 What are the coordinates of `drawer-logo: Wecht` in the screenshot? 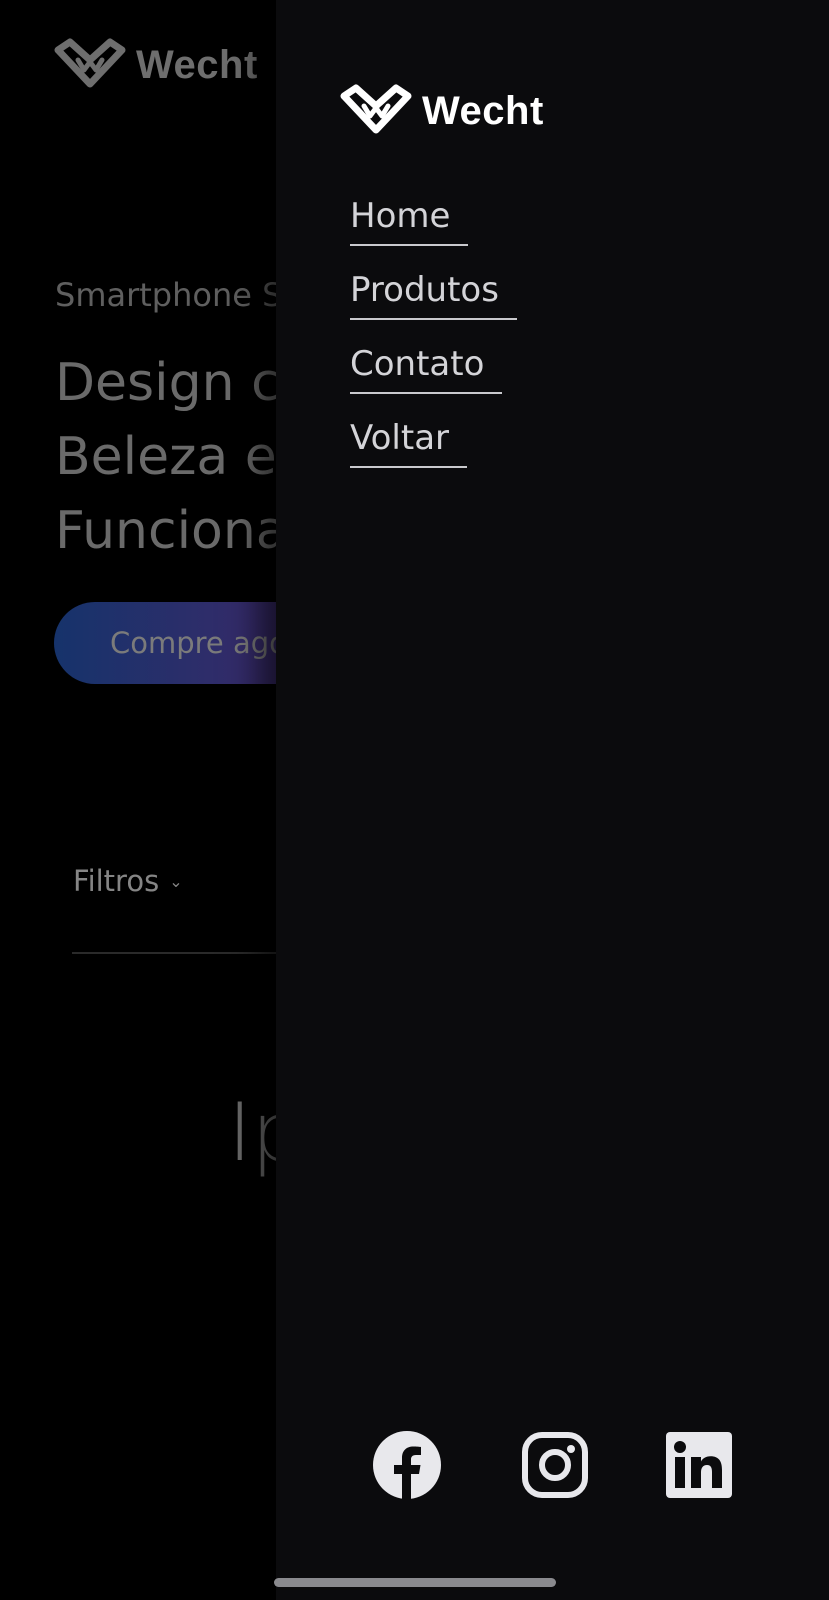 It's located at (441, 111).